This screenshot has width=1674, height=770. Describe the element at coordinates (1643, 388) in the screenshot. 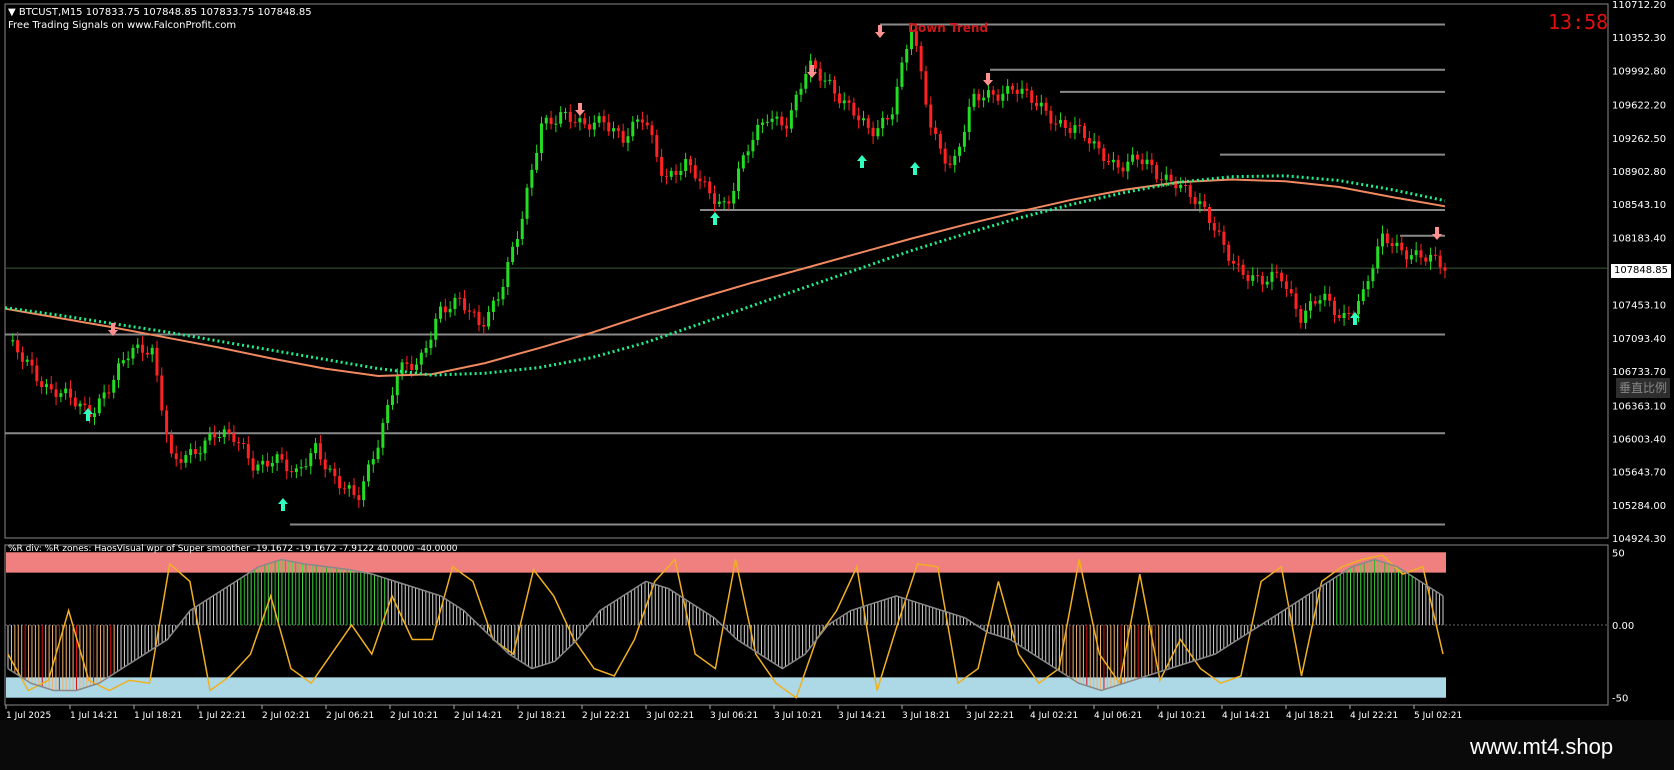

I see `vertical-scale-button: 垂直比例` at that location.